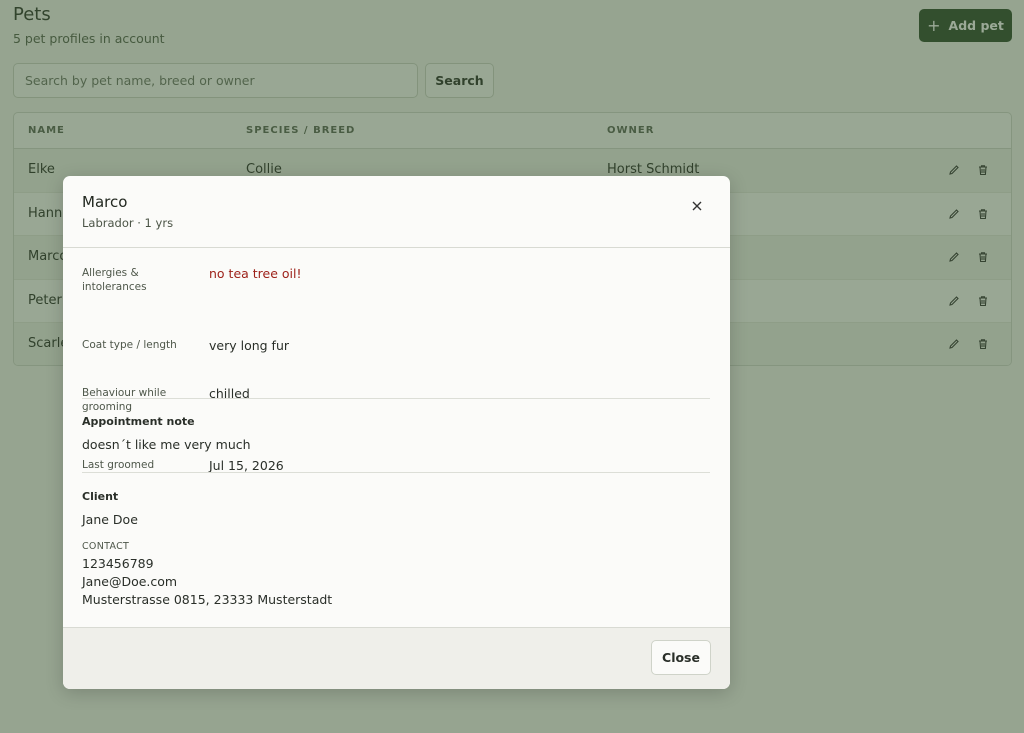 The height and width of the screenshot is (733, 1024). What do you see at coordinates (124, 400) in the screenshot?
I see `detail-label: Behaviour while grooming` at bounding box center [124, 400].